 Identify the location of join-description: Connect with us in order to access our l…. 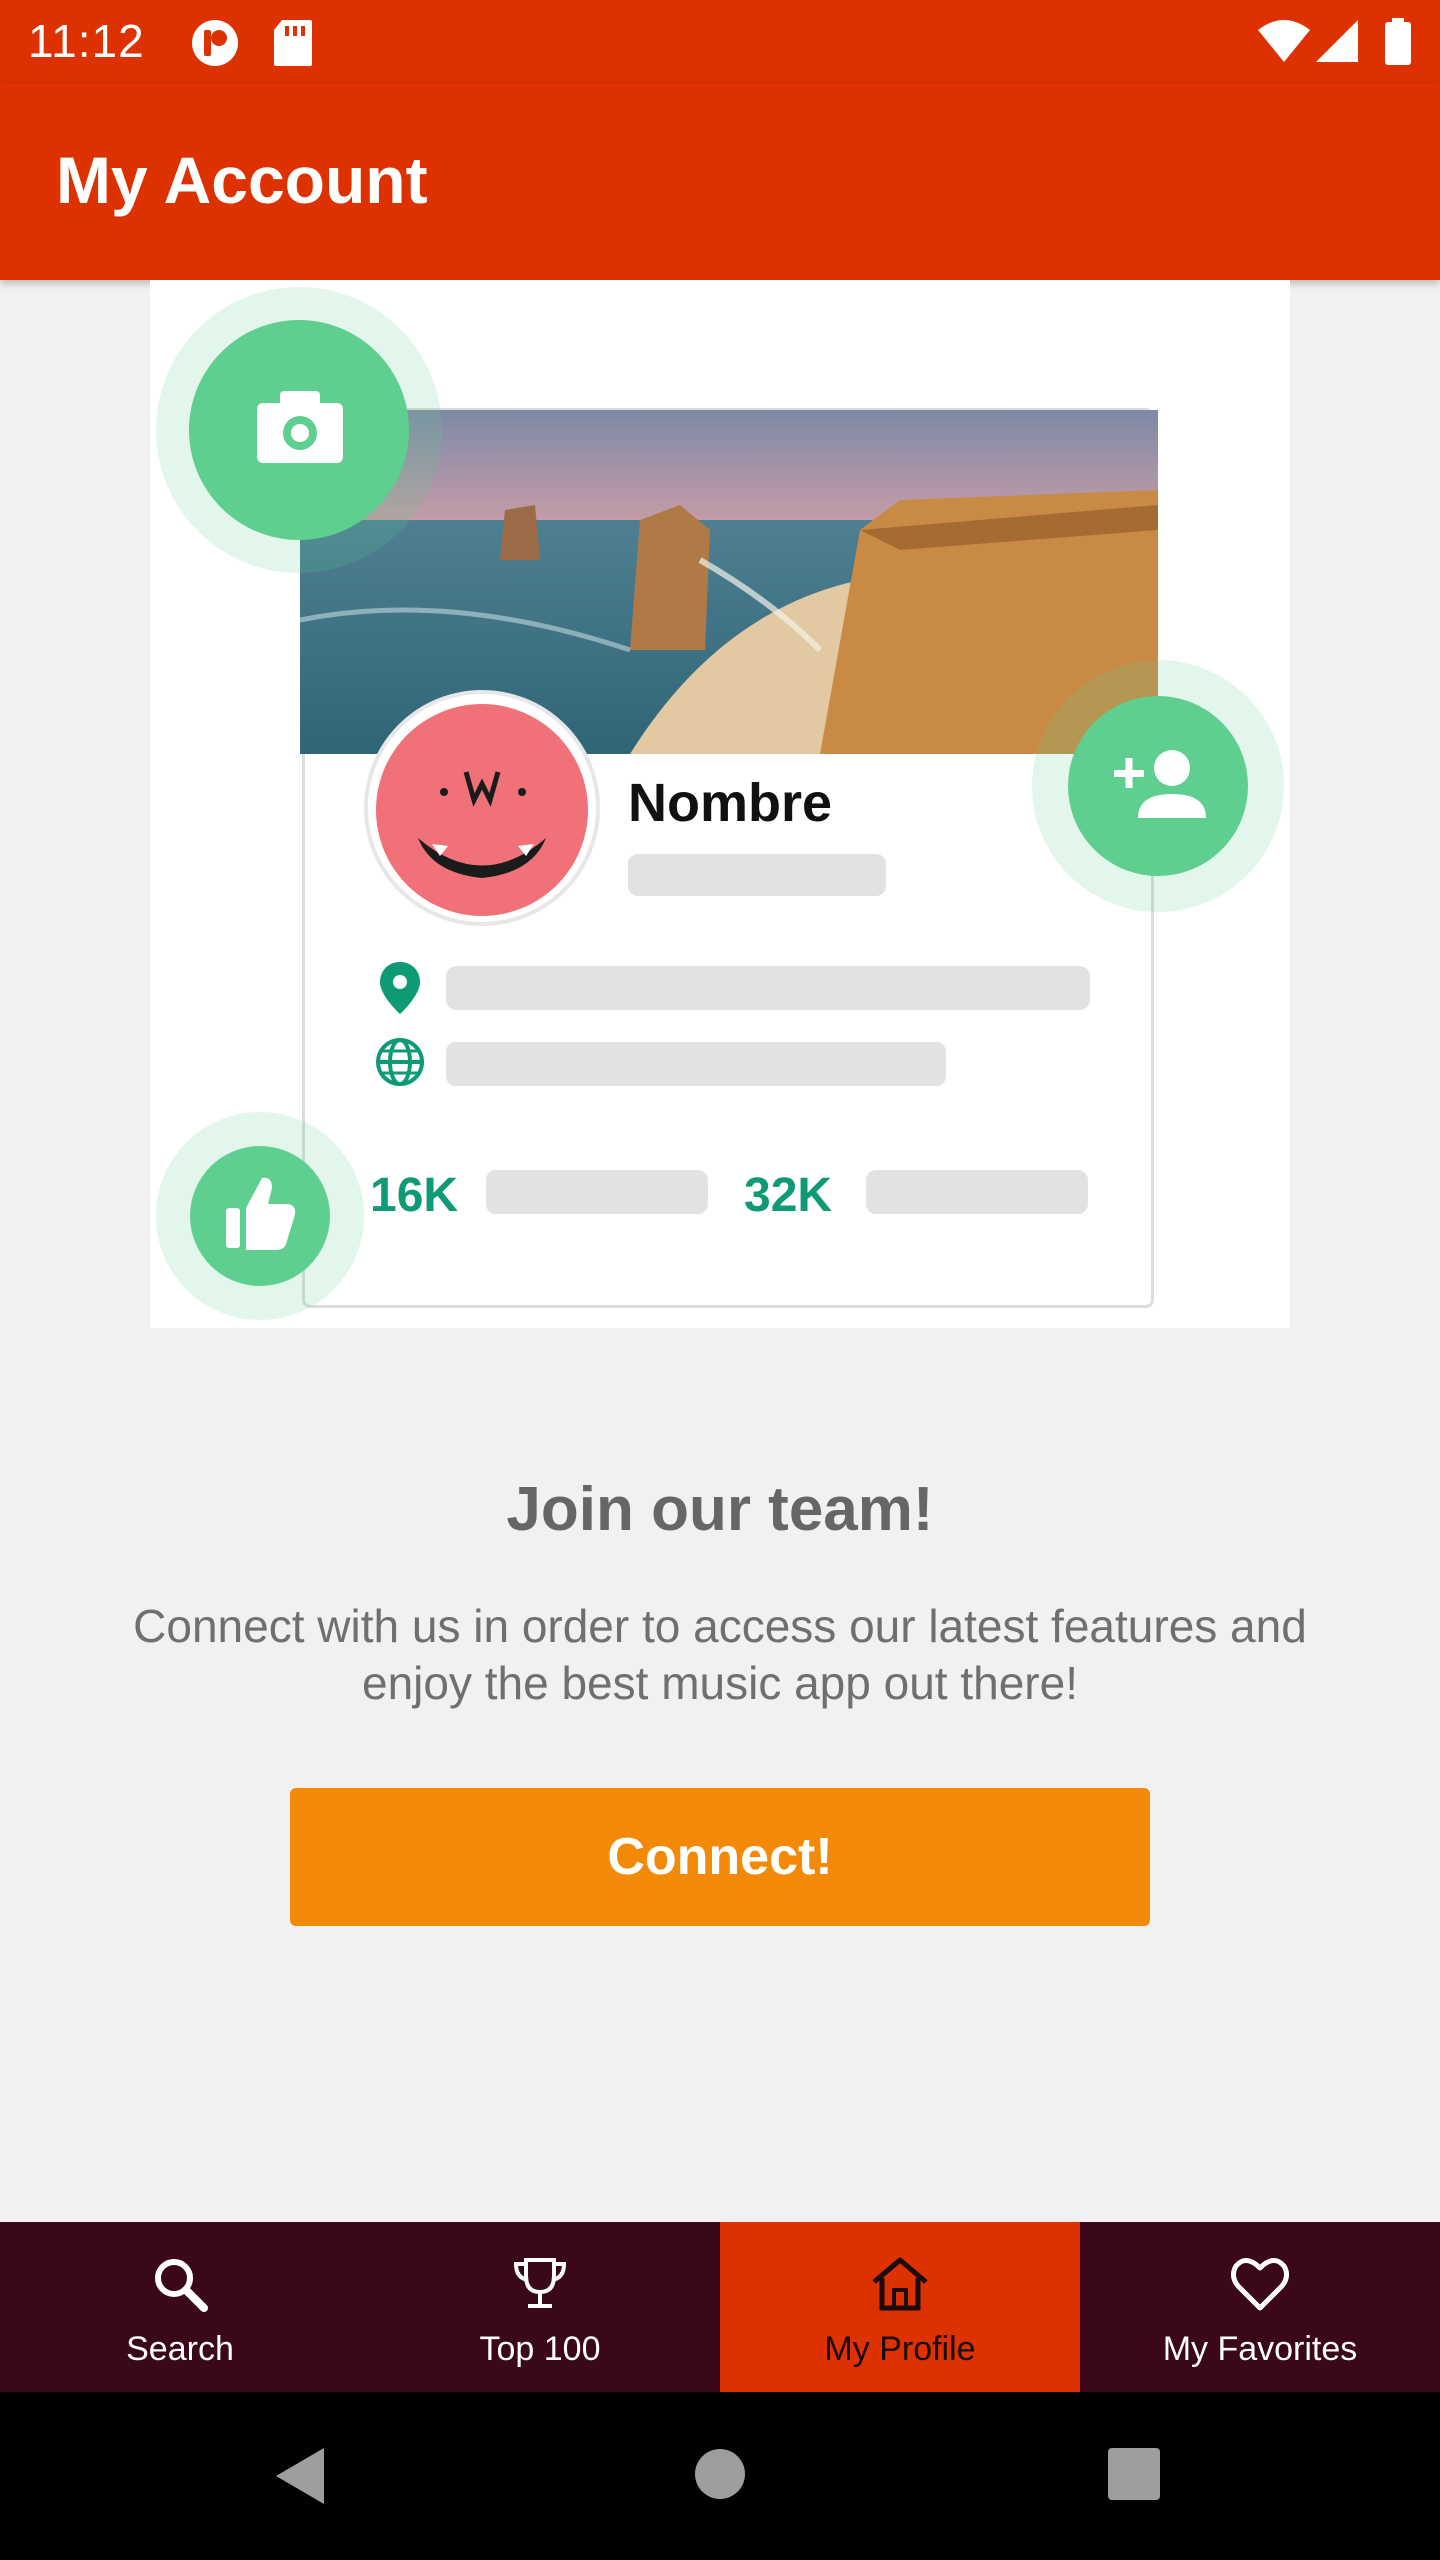
(720, 1654).